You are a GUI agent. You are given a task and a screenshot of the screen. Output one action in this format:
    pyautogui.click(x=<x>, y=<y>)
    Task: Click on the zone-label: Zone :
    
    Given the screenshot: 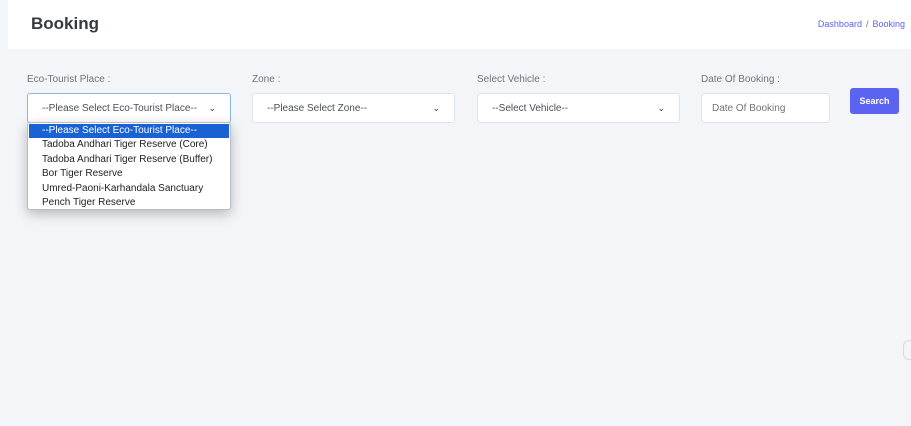 What is the action you would take?
    pyautogui.click(x=266, y=79)
    